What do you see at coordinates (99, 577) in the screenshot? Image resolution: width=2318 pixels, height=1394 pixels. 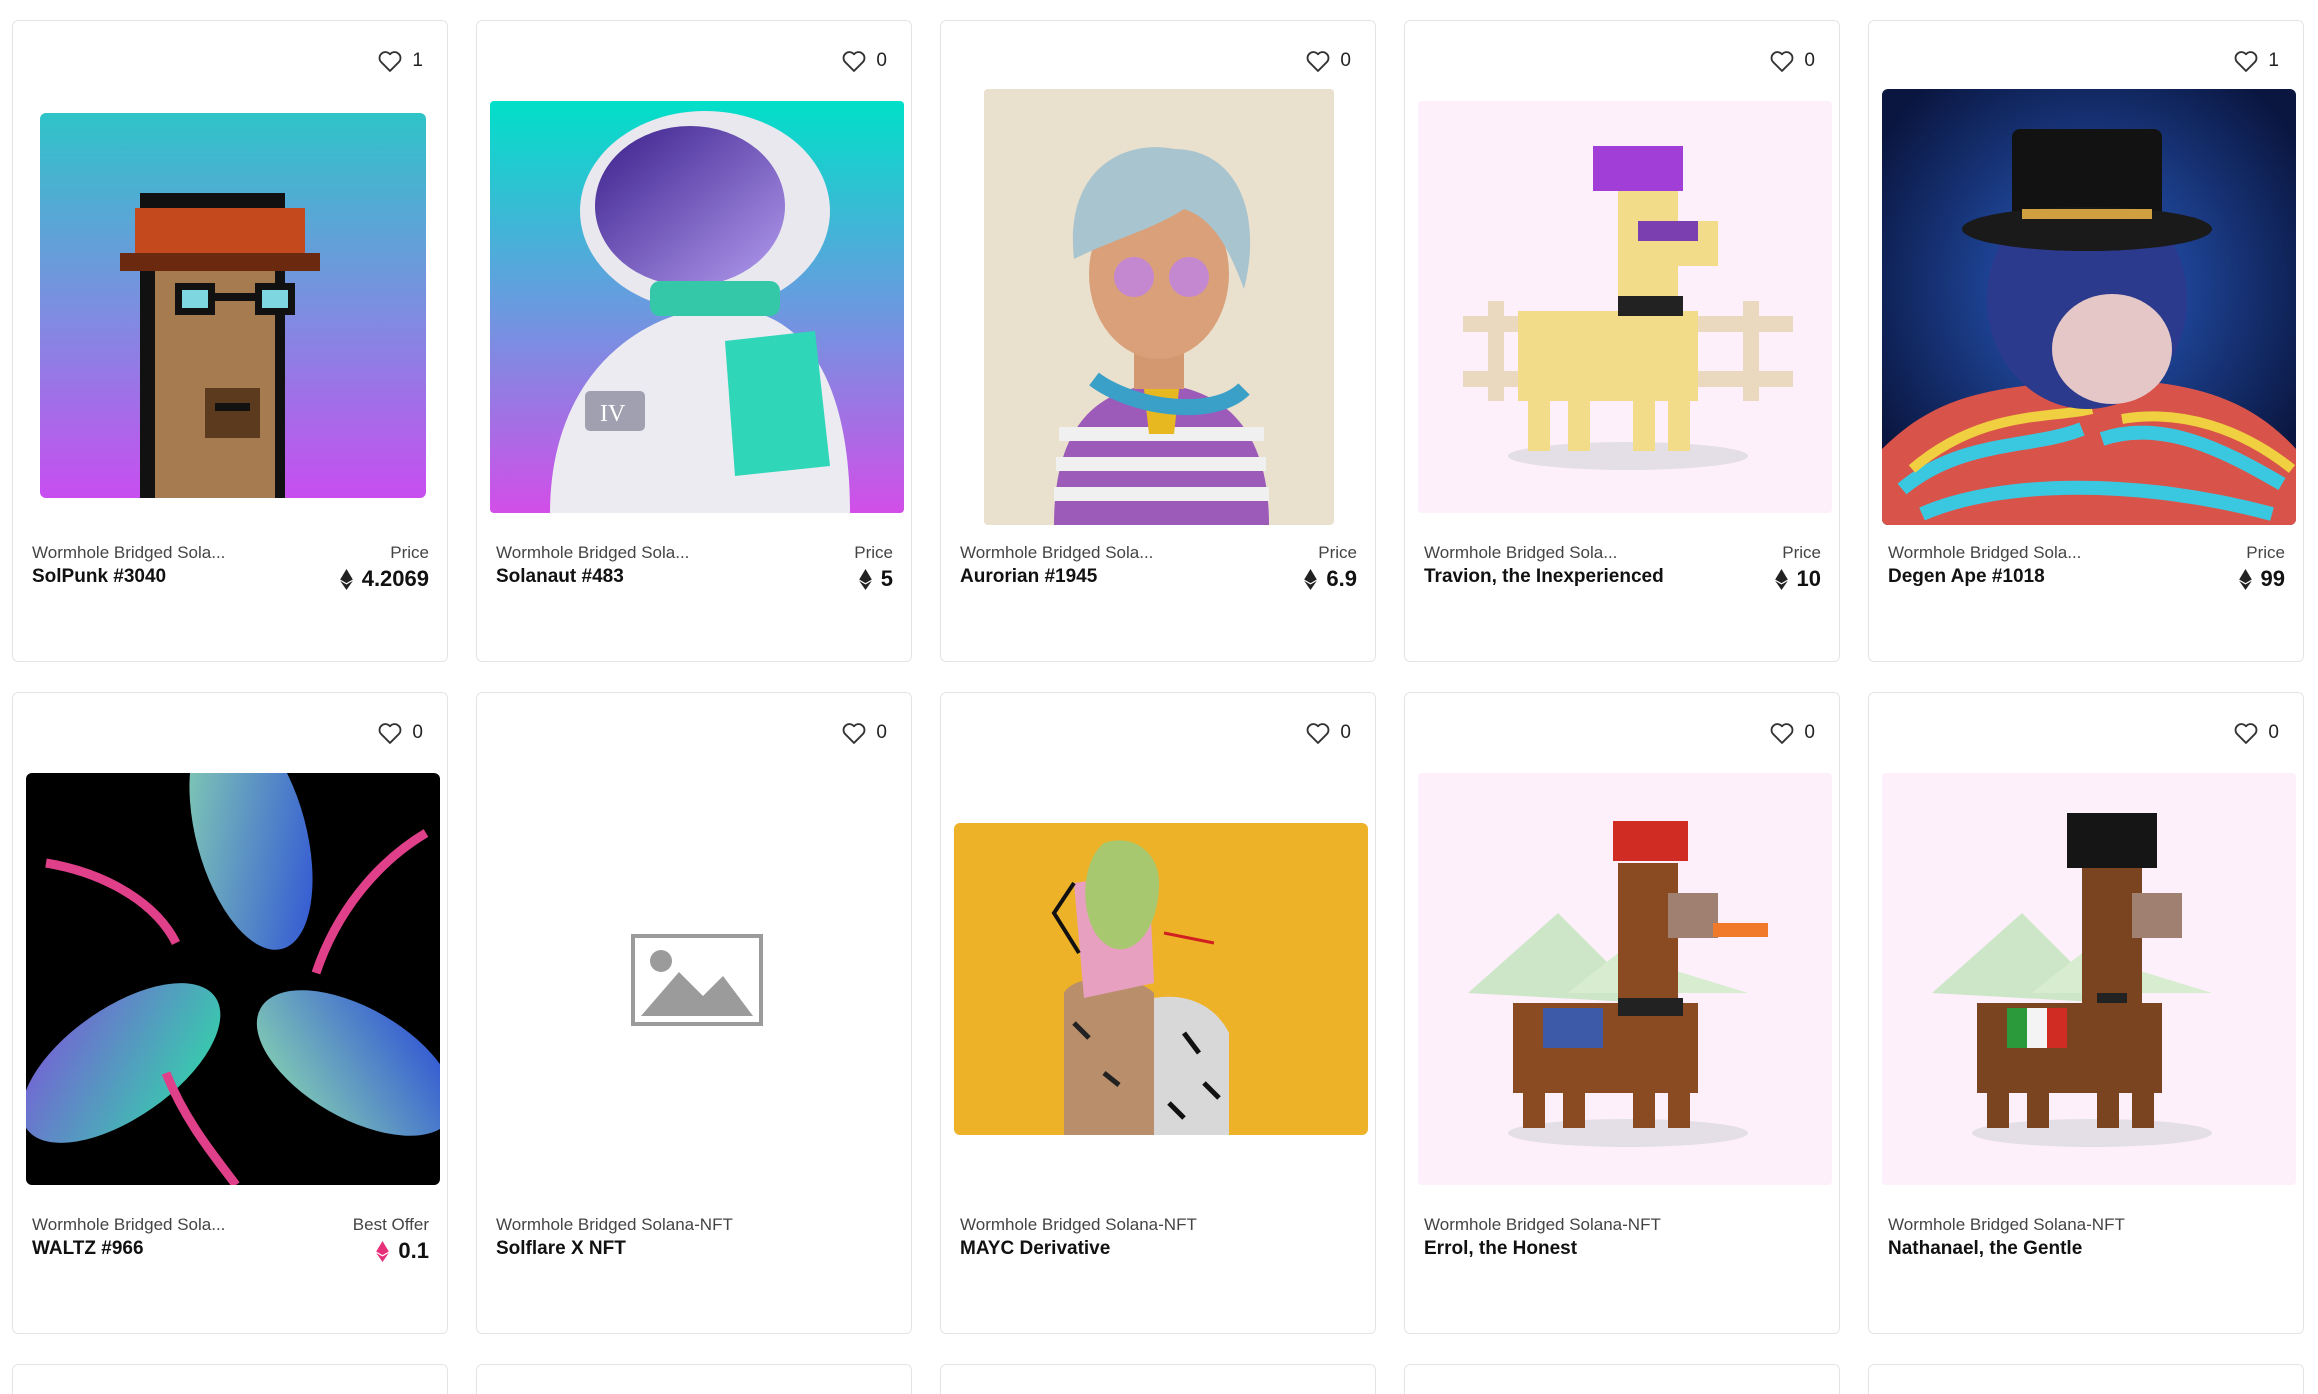 I see `nft-name: SolPunk #3040` at bounding box center [99, 577].